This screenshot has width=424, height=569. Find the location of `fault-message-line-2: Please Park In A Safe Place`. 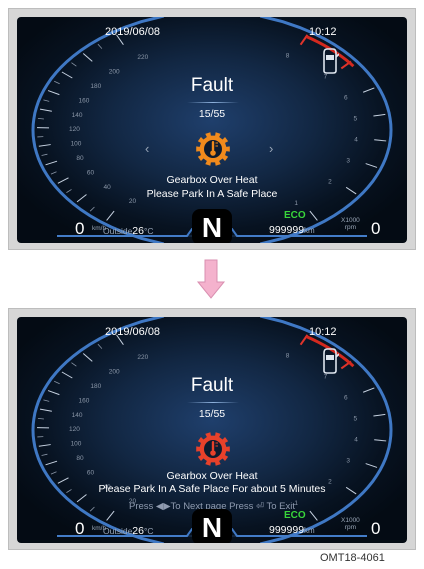

fault-message-line-2: Please Park In A Safe Place is located at coordinates (212, 194).